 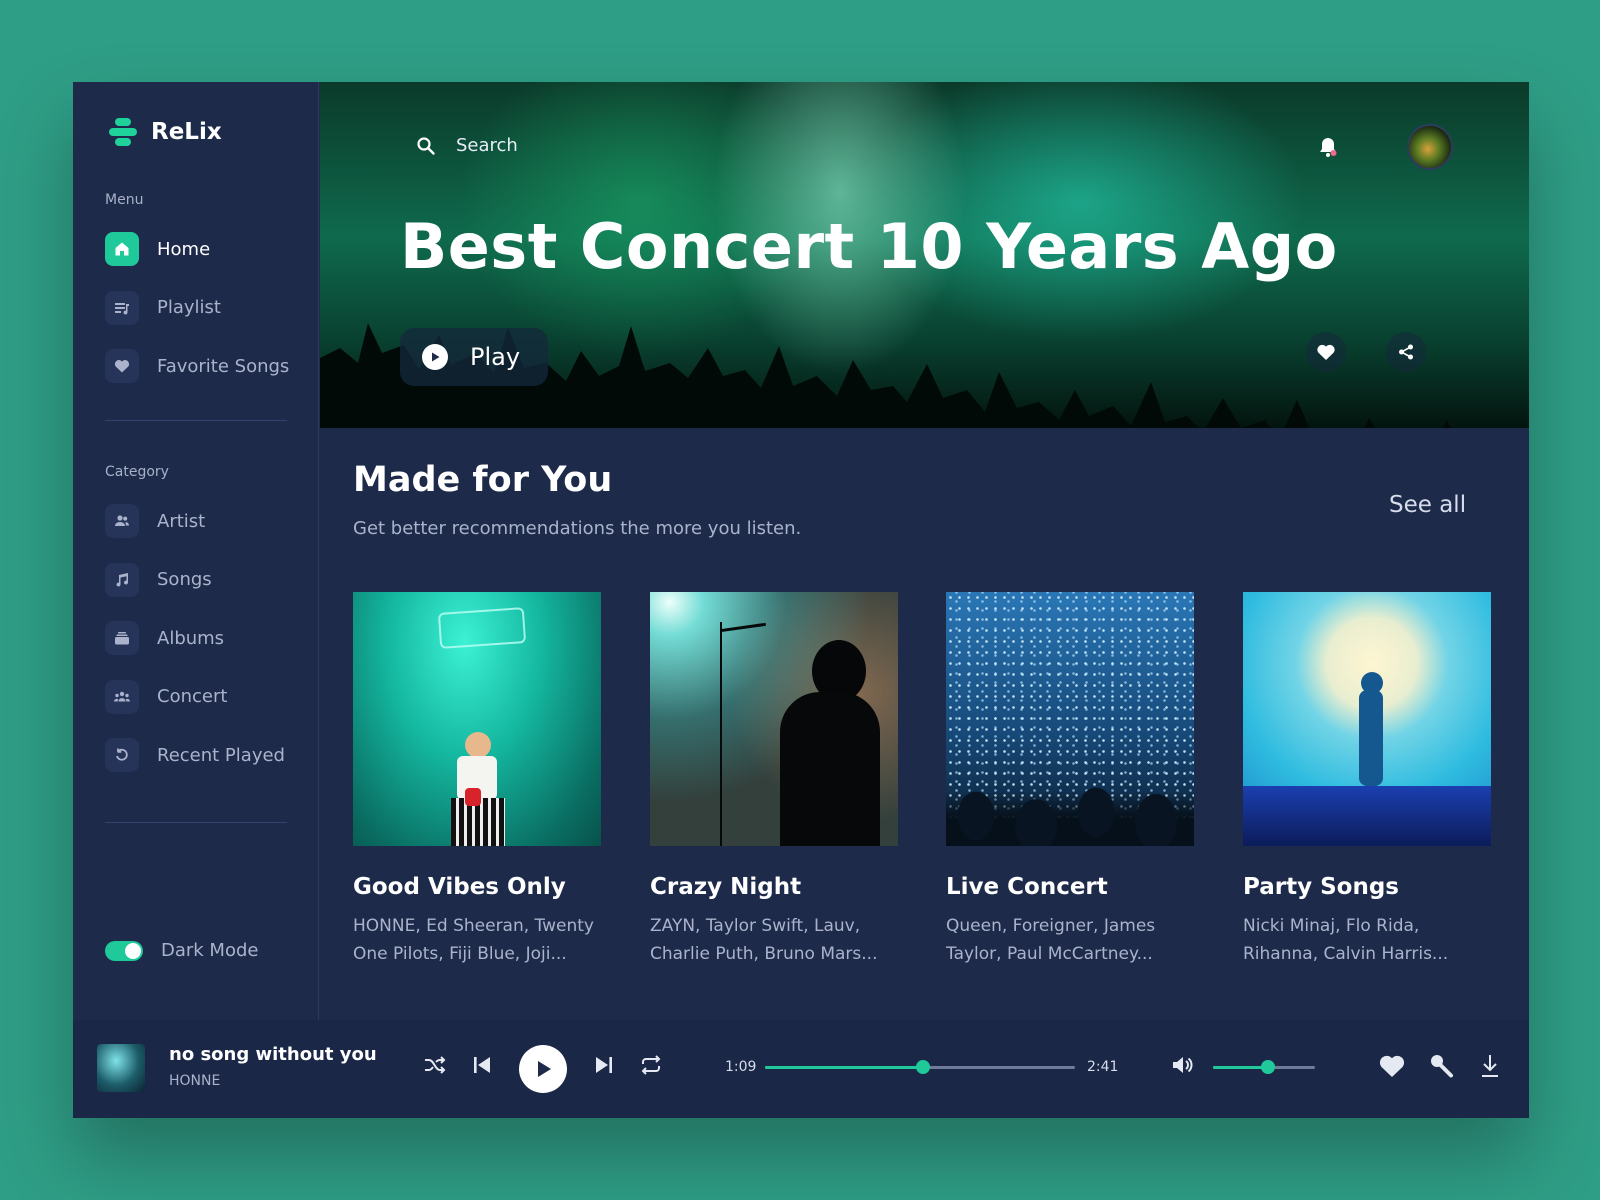 I want to click on sidebar-item-label: Playlist, so click(x=189, y=308).